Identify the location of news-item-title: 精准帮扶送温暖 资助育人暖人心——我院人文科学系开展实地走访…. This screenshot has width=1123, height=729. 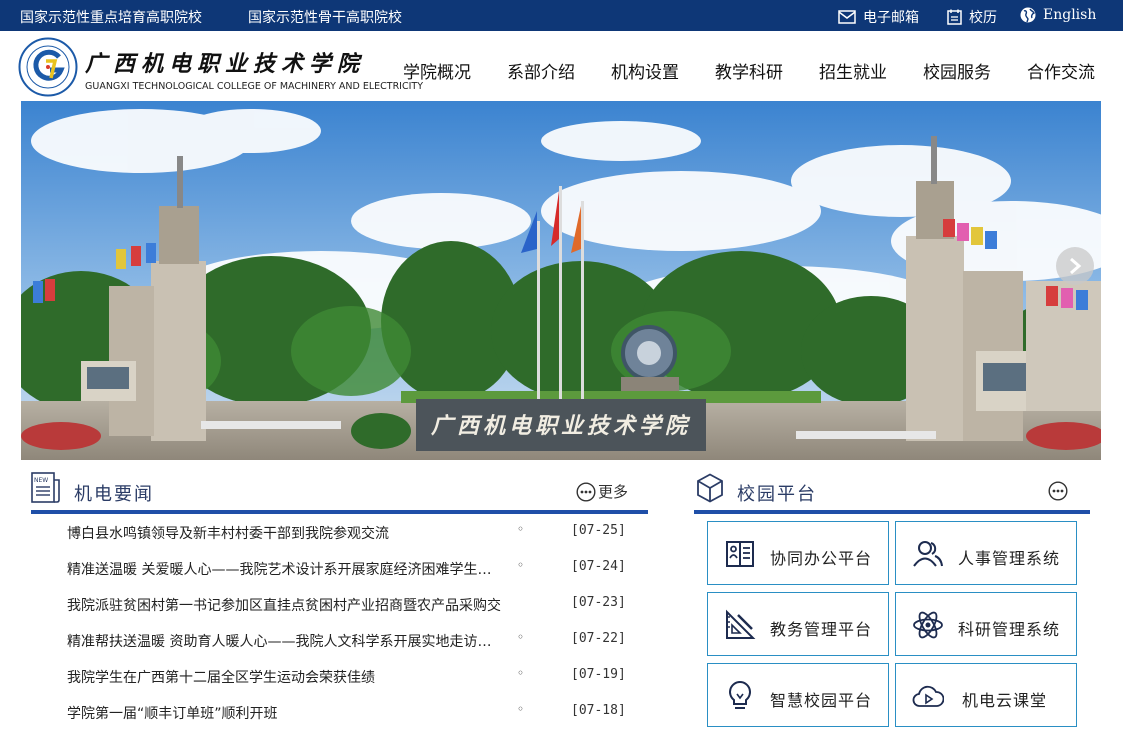
(297, 641).